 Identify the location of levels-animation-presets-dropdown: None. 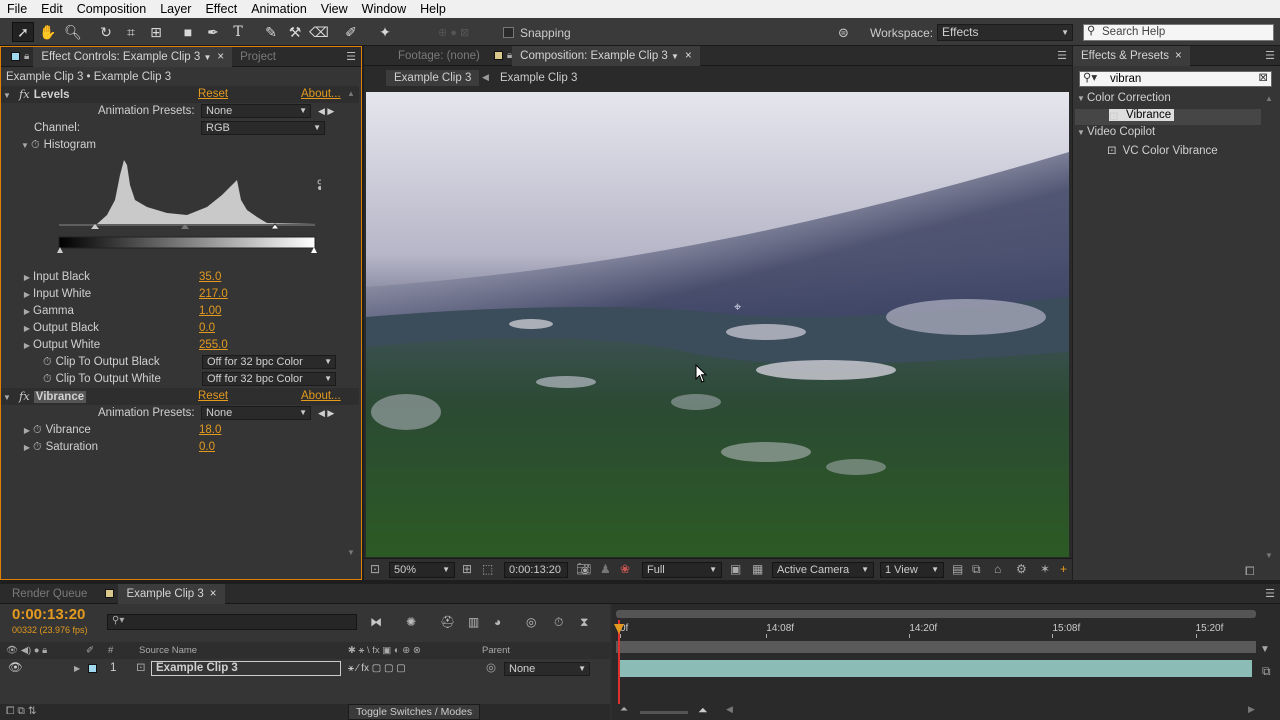
(256, 111).